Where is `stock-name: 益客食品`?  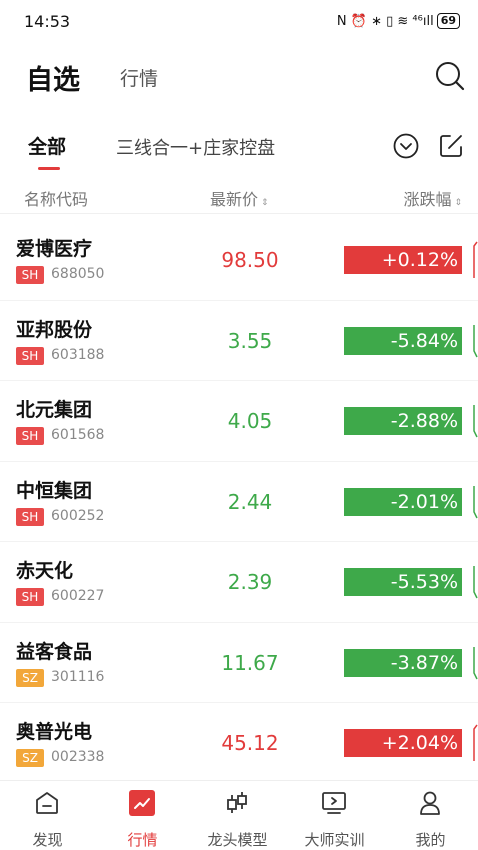 stock-name: 益客食品 is located at coordinates (54, 651).